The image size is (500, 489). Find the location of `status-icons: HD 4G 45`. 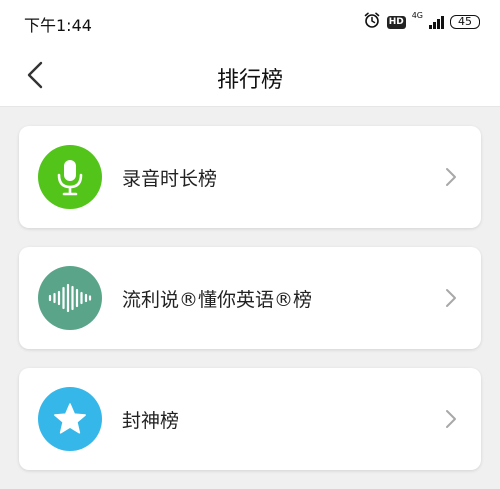

status-icons: HD 4G 45 is located at coordinates (421, 22).